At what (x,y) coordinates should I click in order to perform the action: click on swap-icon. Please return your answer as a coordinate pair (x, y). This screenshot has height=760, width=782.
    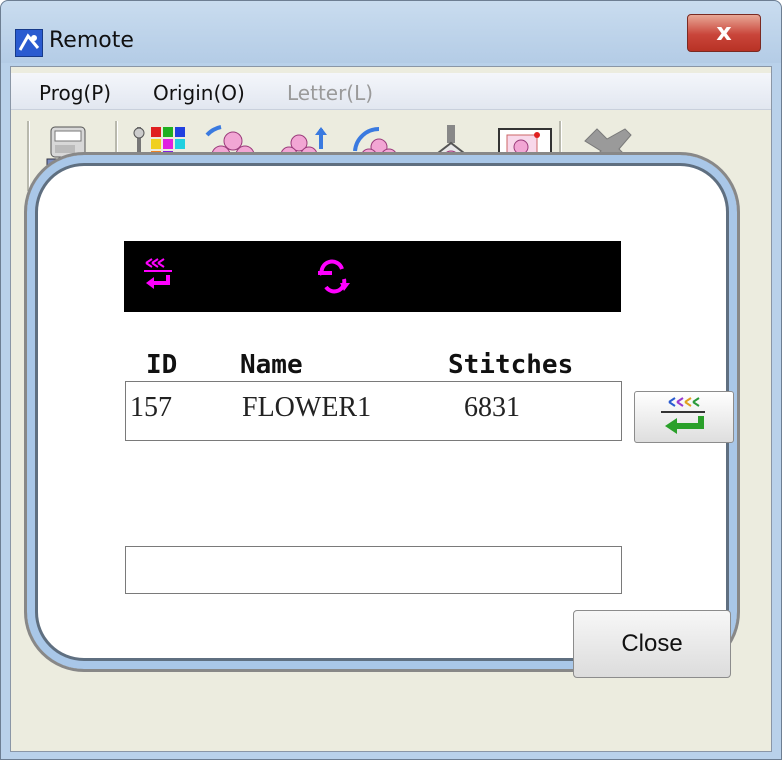
    Looking at the image, I should click on (334, 279).